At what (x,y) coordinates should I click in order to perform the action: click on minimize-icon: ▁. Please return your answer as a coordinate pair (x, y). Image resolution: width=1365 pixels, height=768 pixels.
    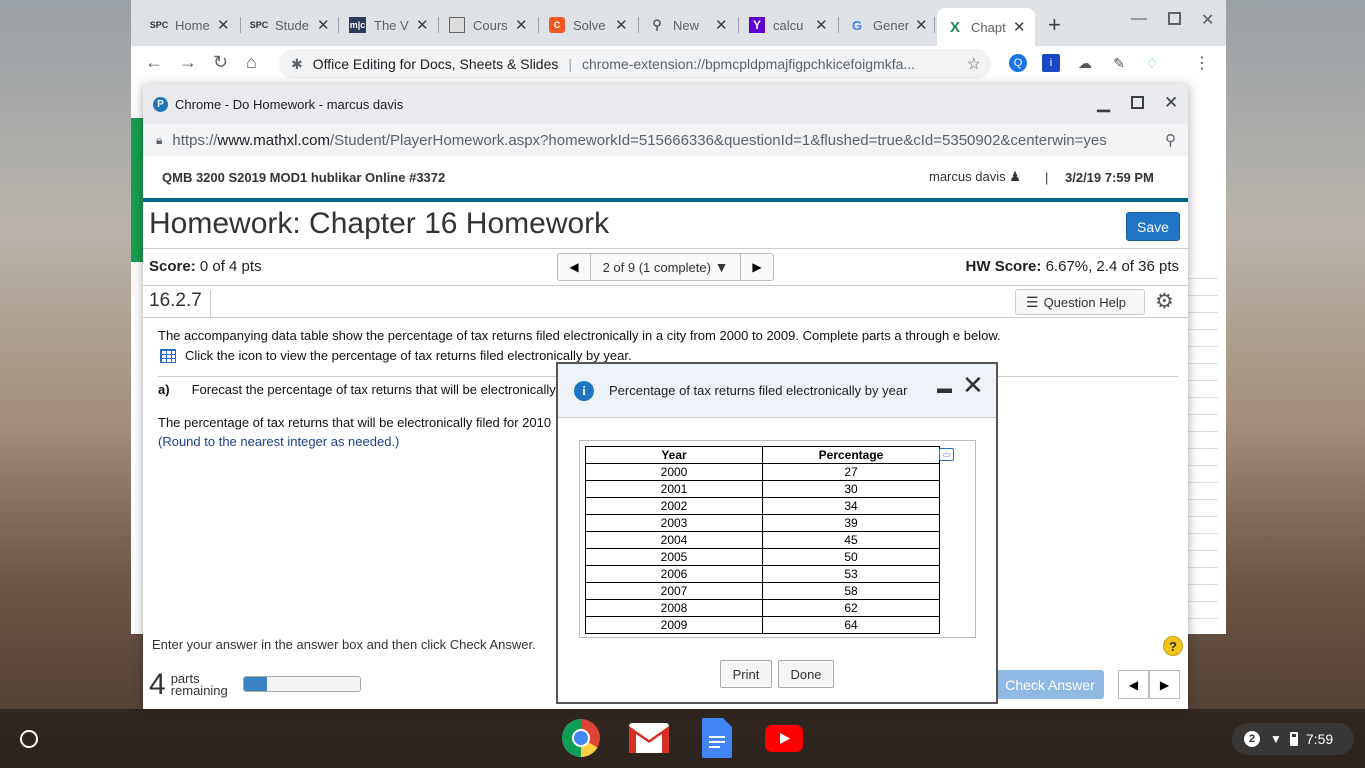
    Looking at the image, I should click on (1103, 103).